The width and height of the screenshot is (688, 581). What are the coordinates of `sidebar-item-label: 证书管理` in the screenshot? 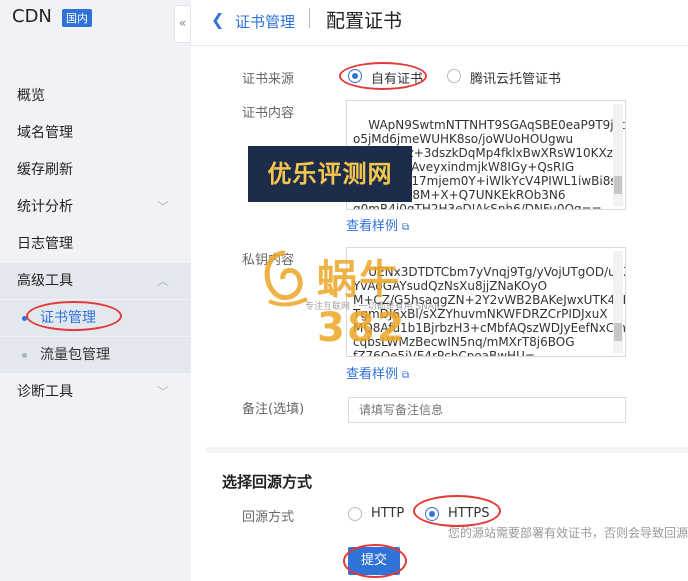 It's located at (68, 318).